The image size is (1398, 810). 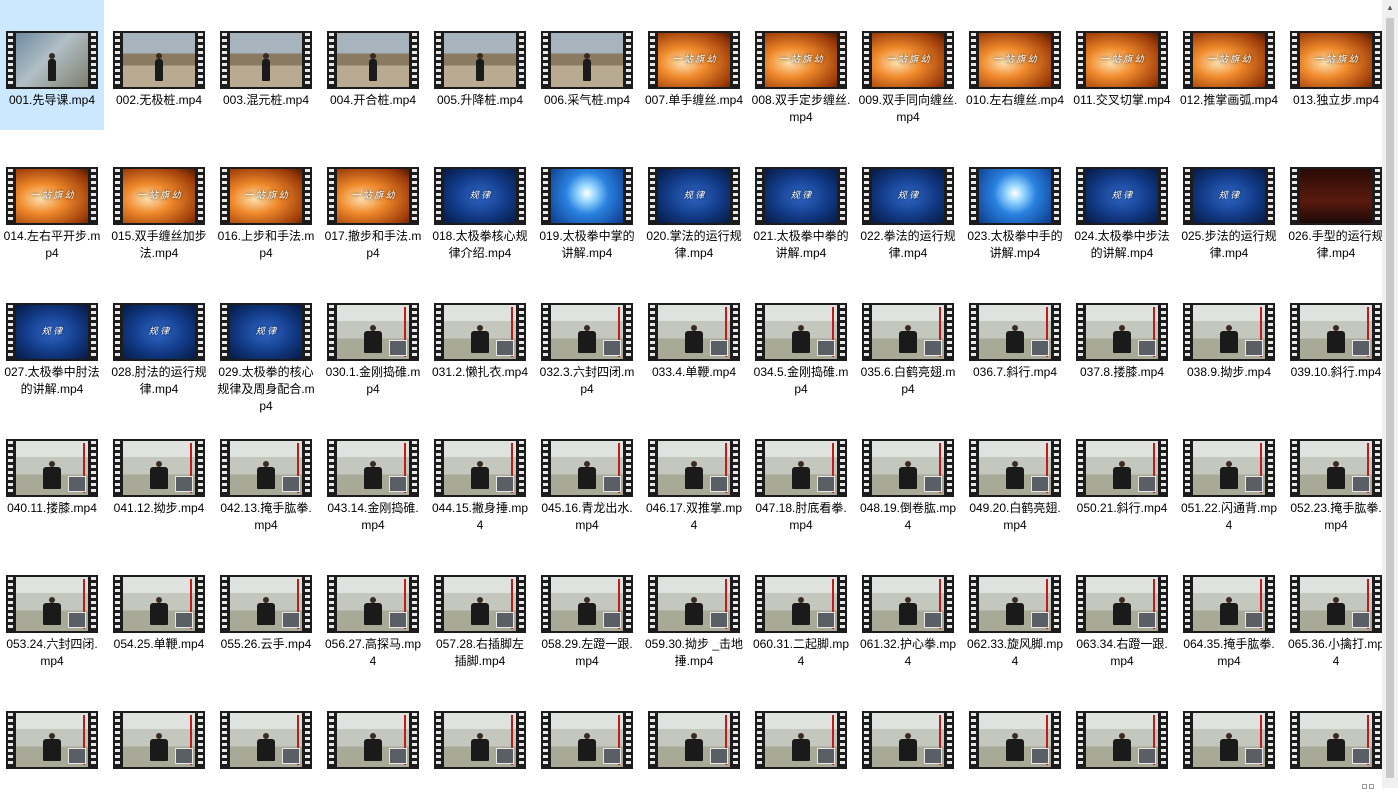 What do you see at coordinates (1336, 337) in the screenshot?
I see `file-item: 039.10.斜行.mp4` at bounding box center [1336, 337].